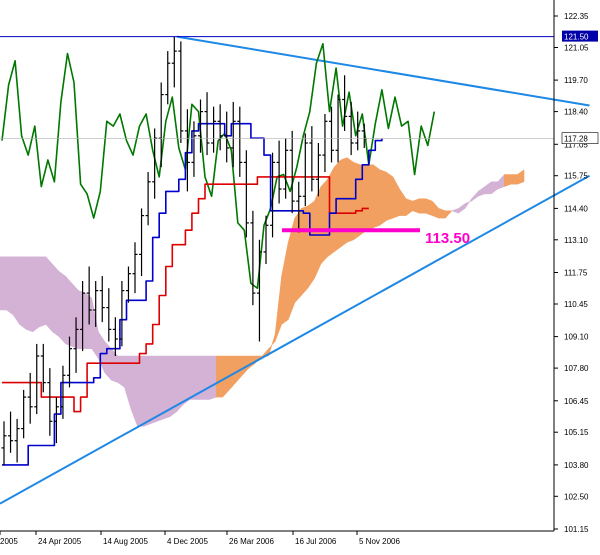 The width and height of the screenshot is (600, 555). Describe the element at coordinates (251, 541) in the screenshot. I see `date-tick-label: 26 Mar 2006` at that location.